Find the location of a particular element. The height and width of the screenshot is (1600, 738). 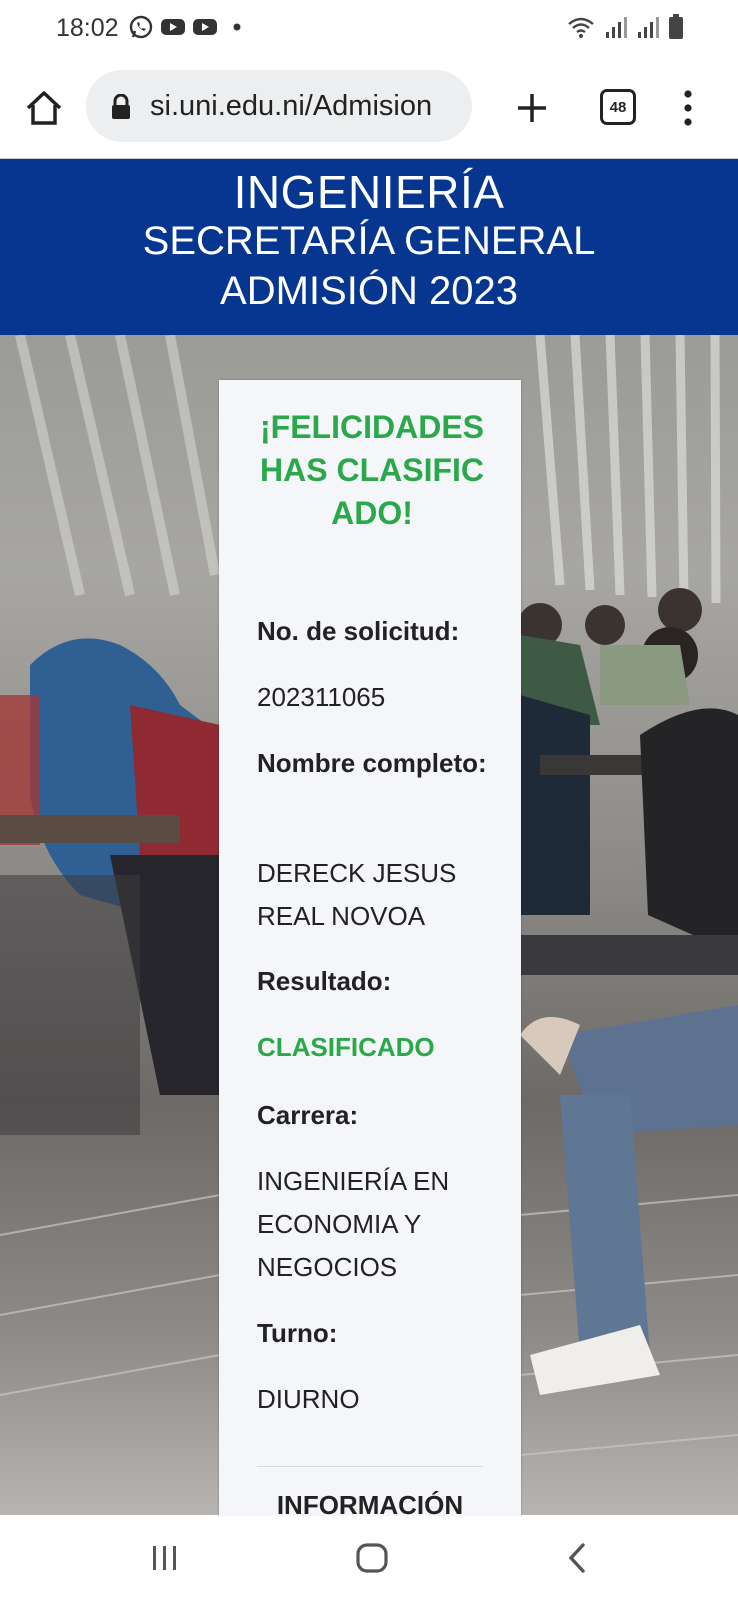

solicitud-label: No. de solicitud: is located at coordinates (358, 631).